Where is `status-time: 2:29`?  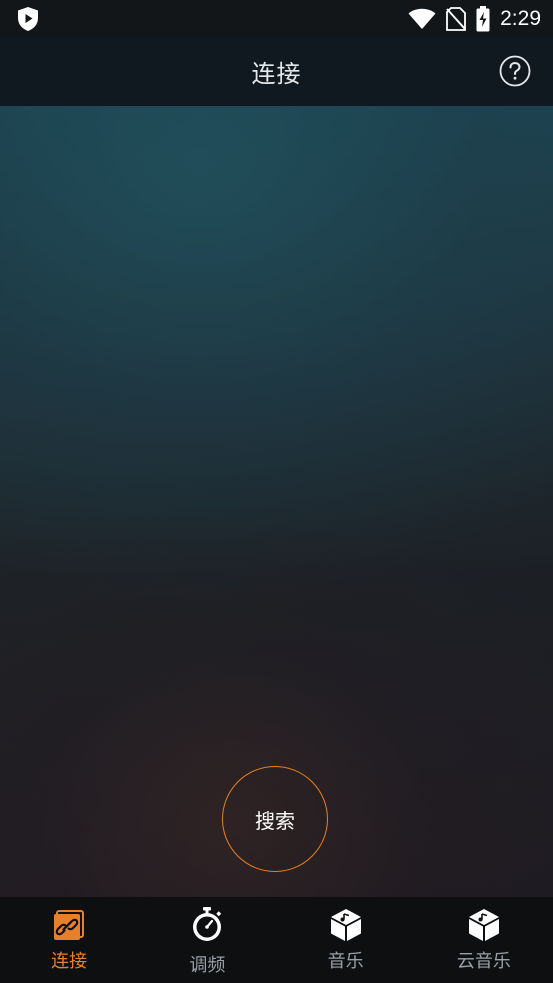 status-time: 2:29 is located at coordinates (520, 18).